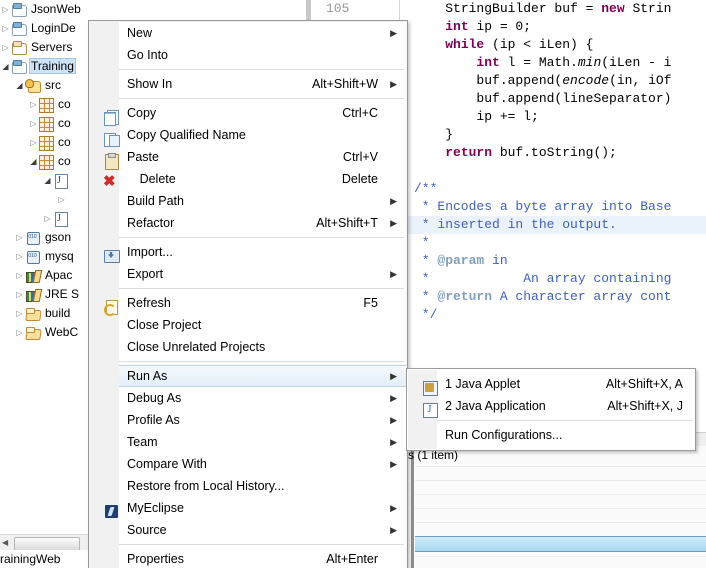 Image resolution: width=706 pixels, height=568 pixels. What do you see at coordinates (556, 507) in the screenshot?
I see `properties-view: s (1 item)` at bounding box center [556, 507].